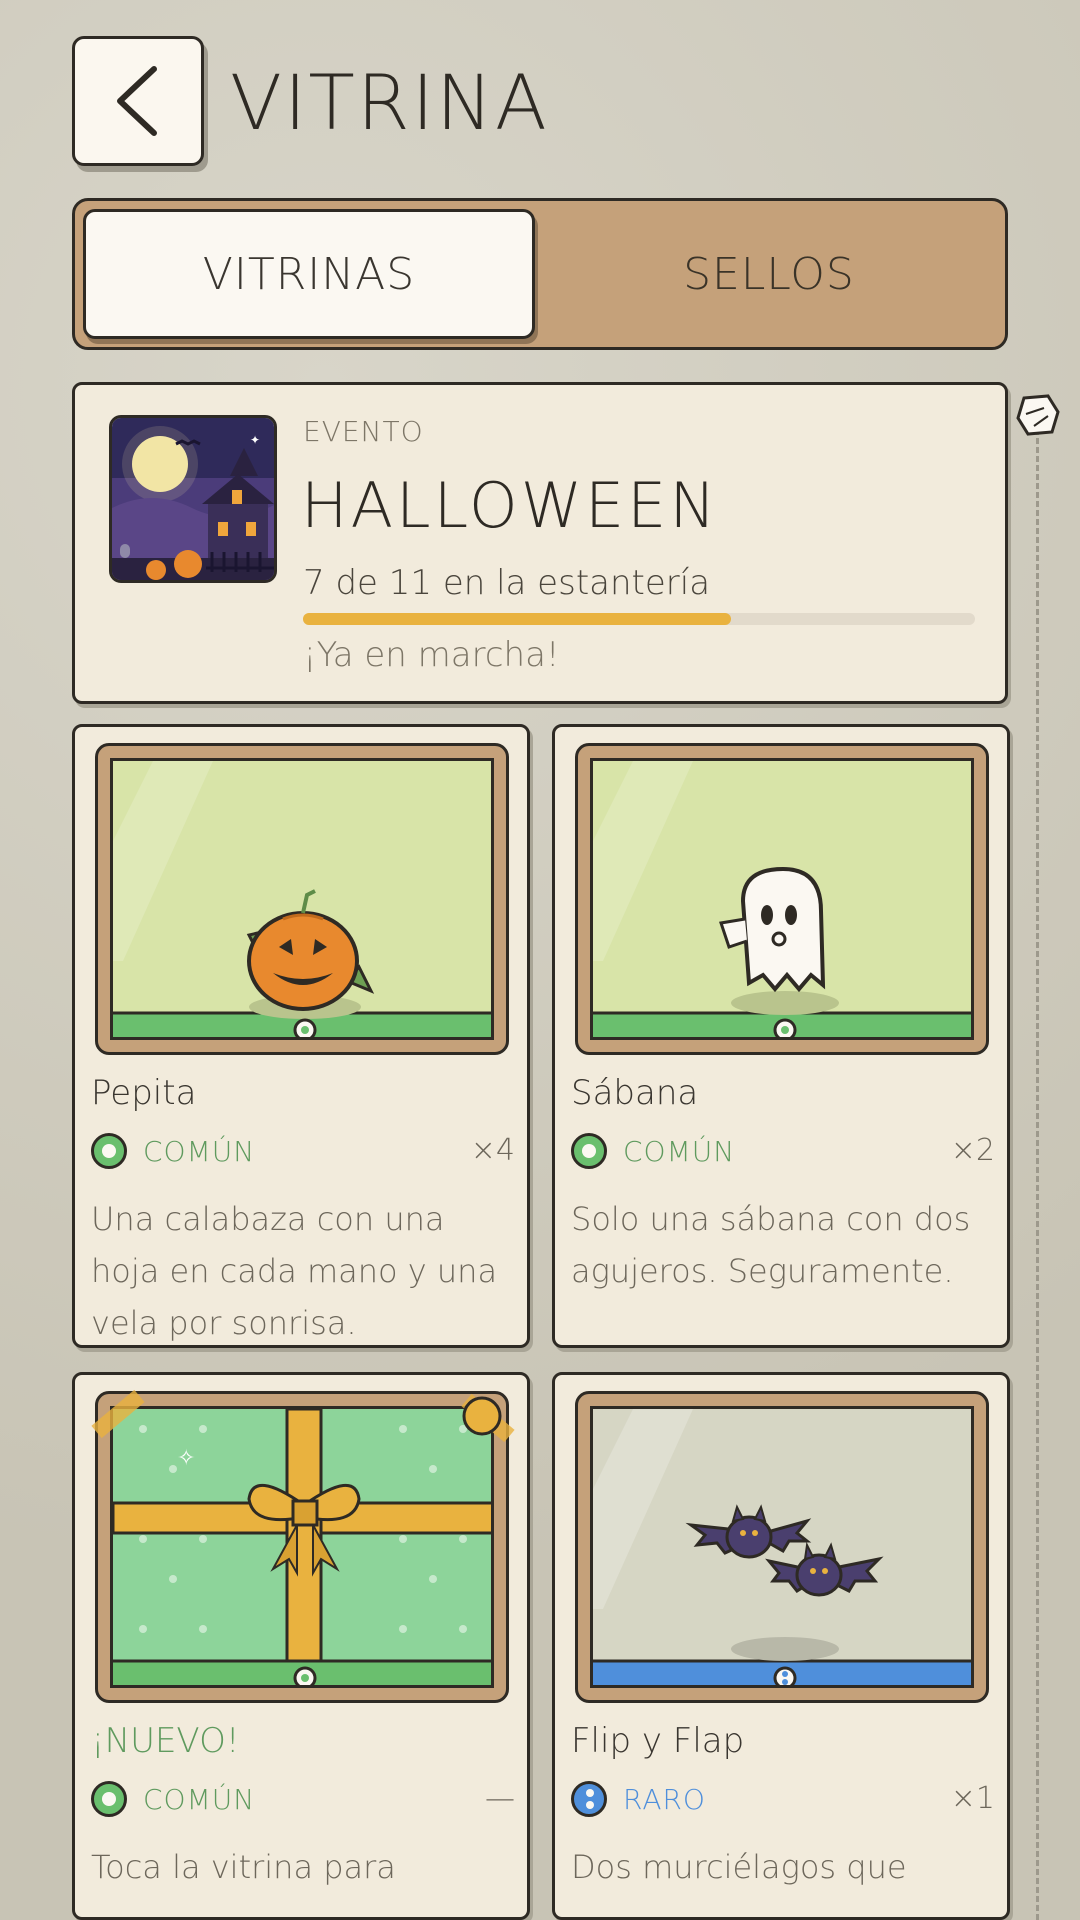 The width and height of the screenshot is (1080, 1920). What do you see at coordinates (144, 1093) in the screenshot?
I see `item-name: Pepita` at bounding box center [144, 1093].